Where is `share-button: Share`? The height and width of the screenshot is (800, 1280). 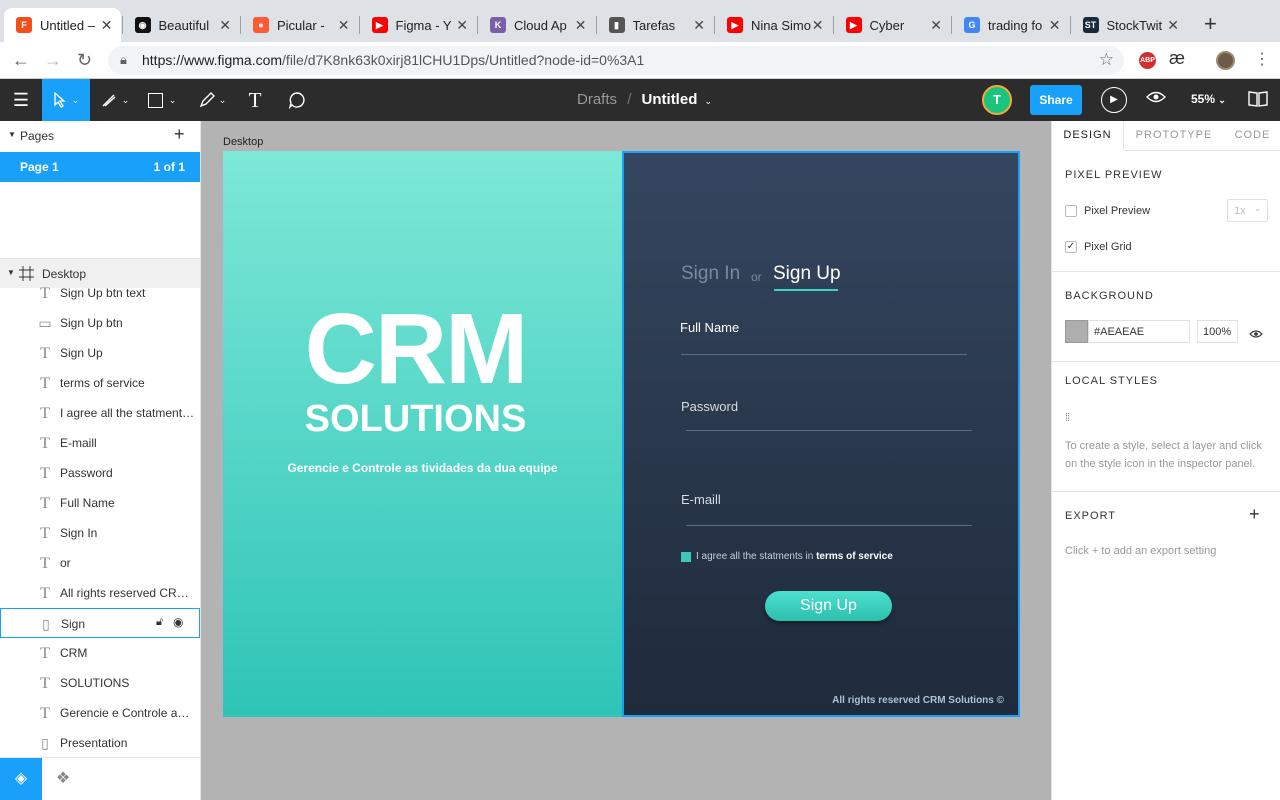
share-button: Share is located at coordinates (1056, 100).